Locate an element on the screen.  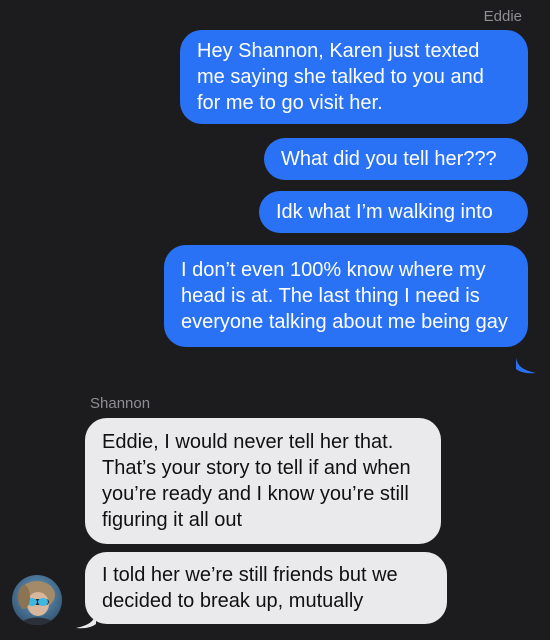
avatar-photo is located at coordinates (37, 600).